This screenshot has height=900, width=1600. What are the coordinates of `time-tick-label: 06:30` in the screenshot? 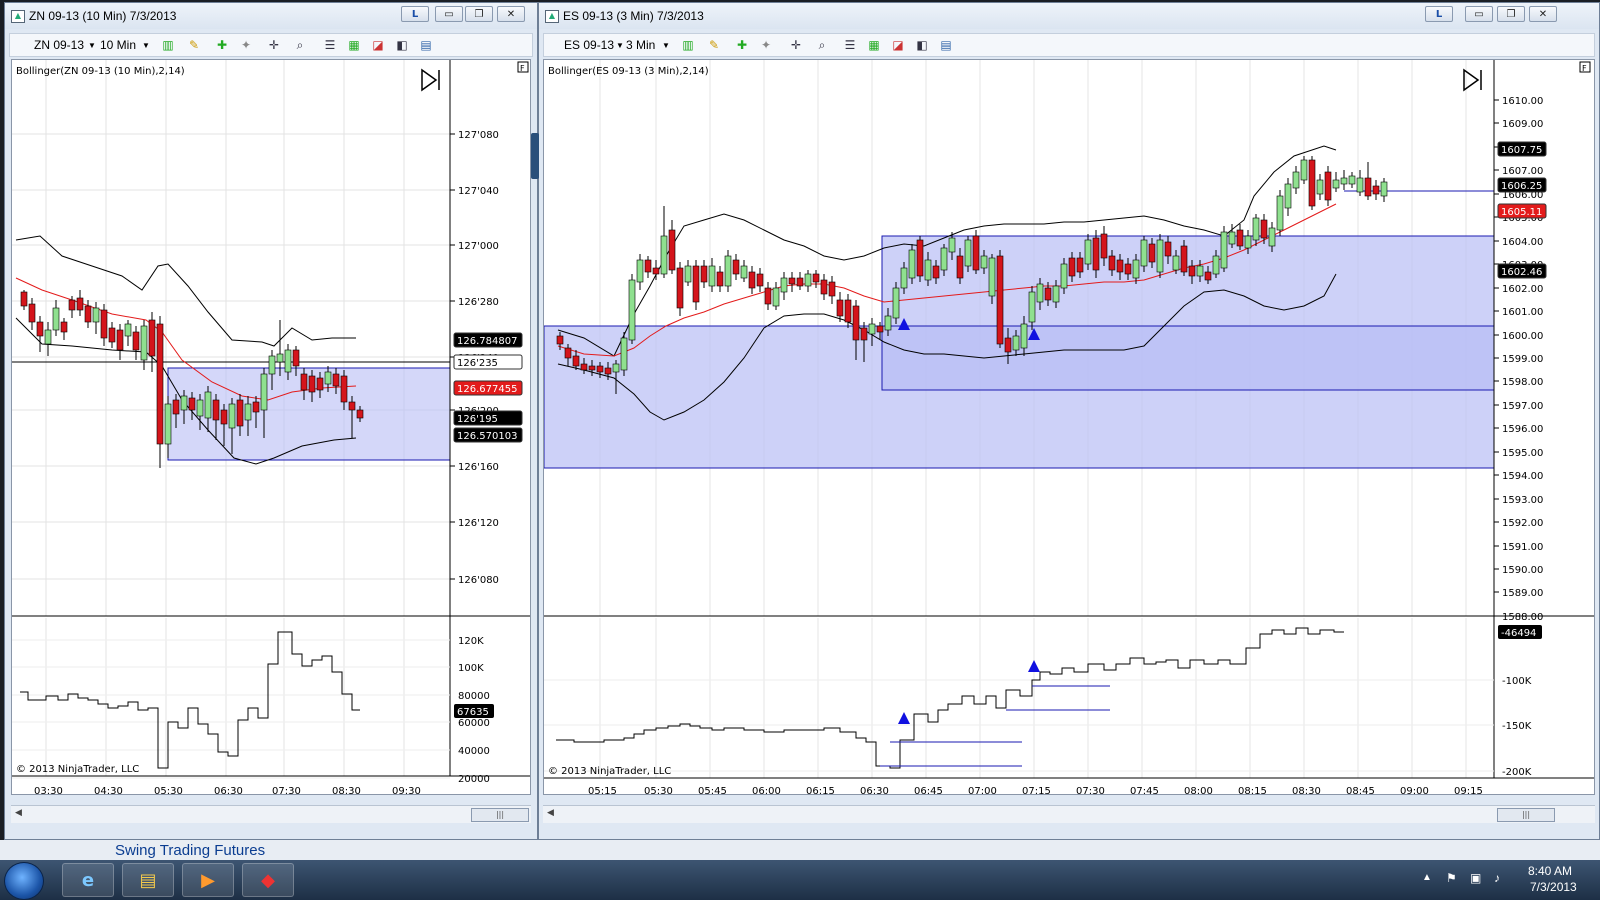 It's located at (228, 790).